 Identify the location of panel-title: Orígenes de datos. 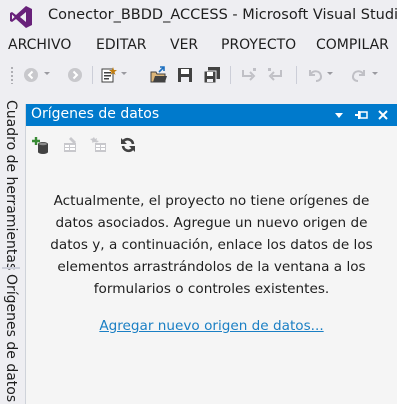
(95, 114).